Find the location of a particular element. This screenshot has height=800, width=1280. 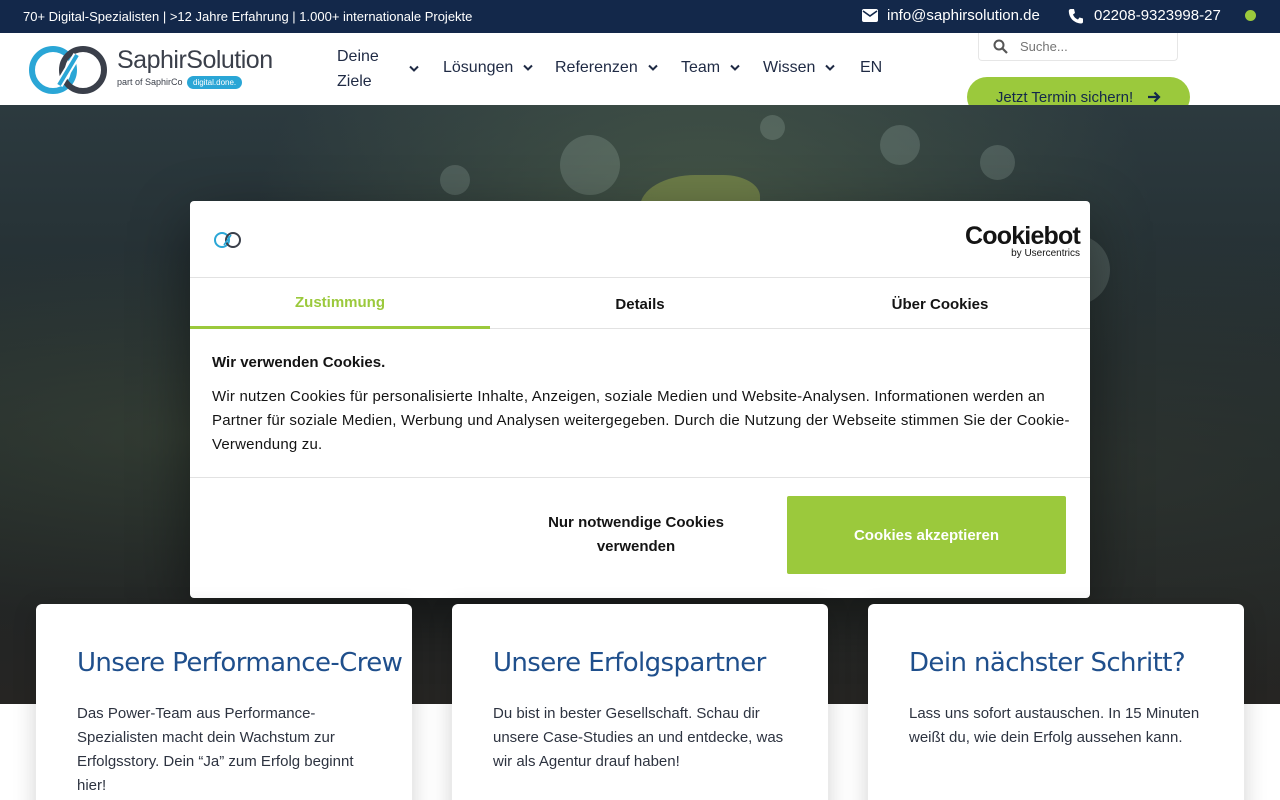

tab-ueber-cookies: Über Cookies is located at coordinates (940, 304).